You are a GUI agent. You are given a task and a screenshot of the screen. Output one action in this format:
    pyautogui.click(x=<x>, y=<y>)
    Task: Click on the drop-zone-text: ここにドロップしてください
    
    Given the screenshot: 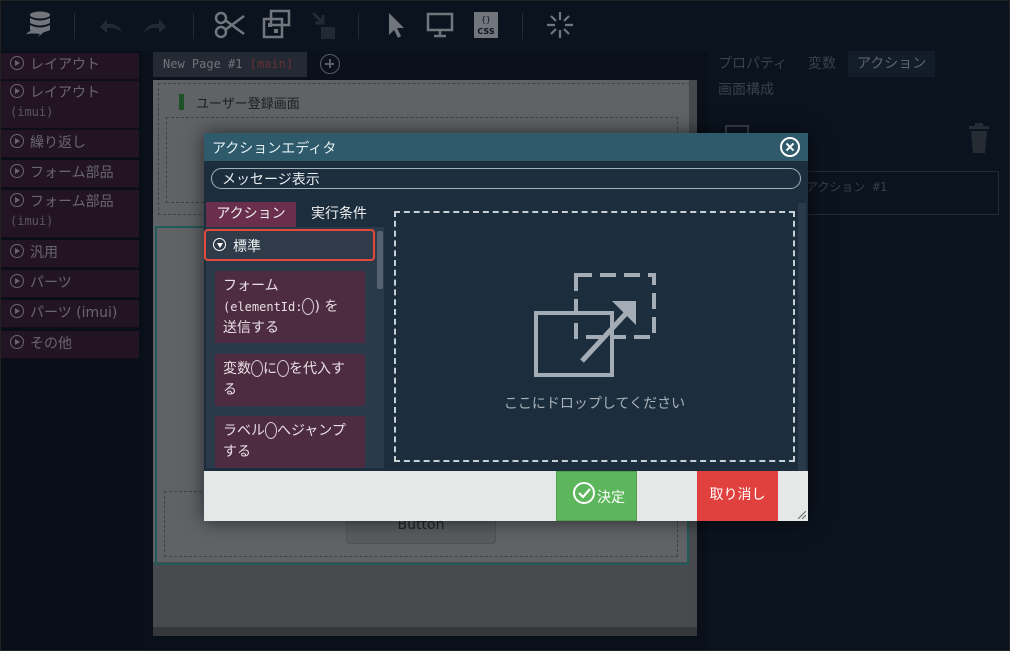 What is the action you would take?
    pyautogui.click(x=594, y=404)
    